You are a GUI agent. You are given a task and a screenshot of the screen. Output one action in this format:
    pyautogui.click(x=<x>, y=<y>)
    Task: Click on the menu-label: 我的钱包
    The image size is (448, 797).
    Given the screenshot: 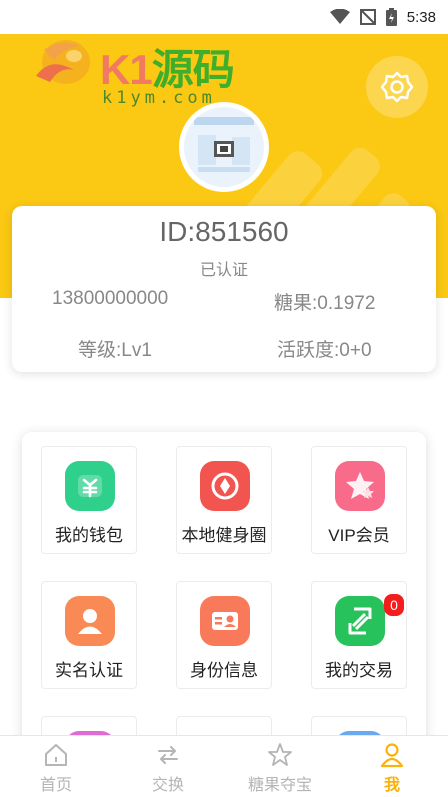 What is the action you would take?
    pyautogui.click(x=89, y=535)
    